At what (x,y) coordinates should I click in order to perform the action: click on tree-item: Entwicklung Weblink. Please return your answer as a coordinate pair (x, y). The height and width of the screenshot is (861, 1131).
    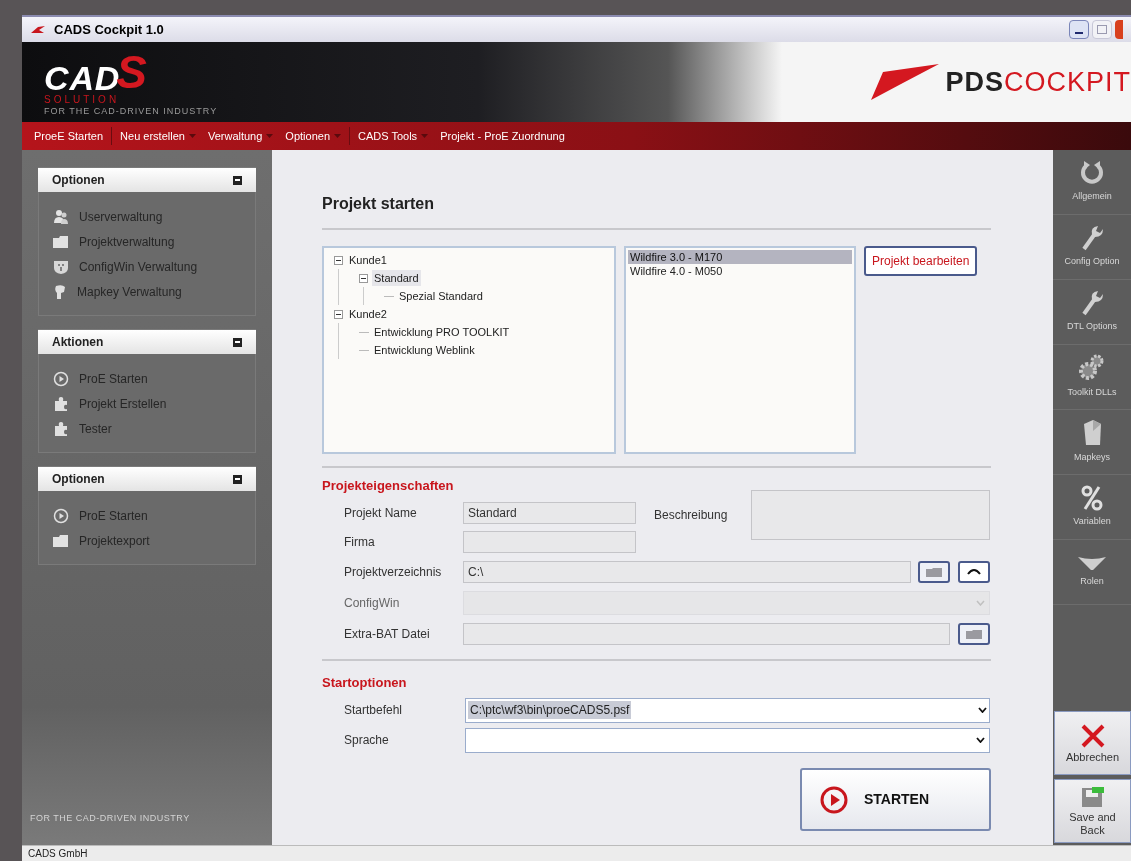
    Looking at the image, I should click on (424, 350).